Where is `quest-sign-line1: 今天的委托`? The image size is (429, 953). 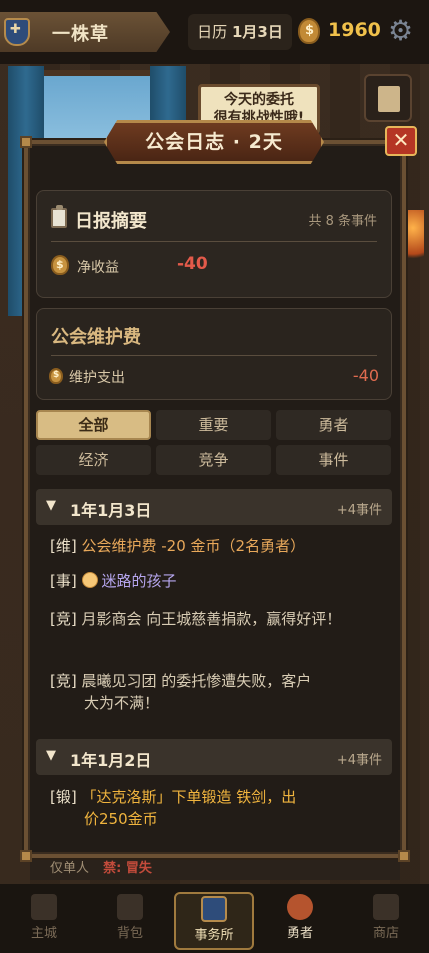 quest-sign-line1: 今天的委托 is located at coordinates (259, 100).